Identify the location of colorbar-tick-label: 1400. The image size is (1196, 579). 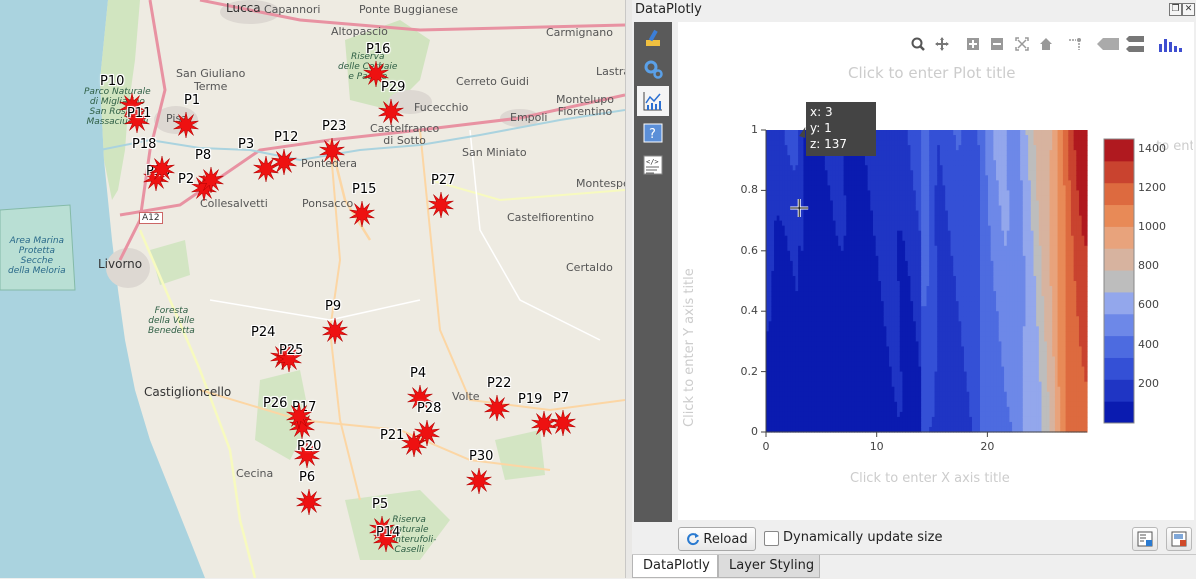
(1152, 148).